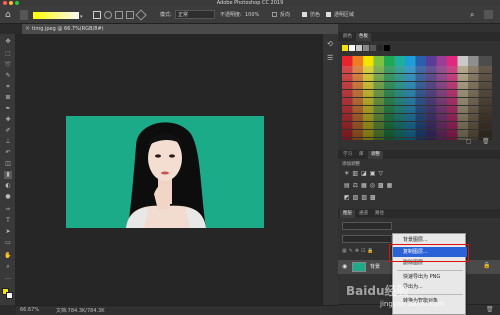  What do you see at coordinates (285, 15) in the screenshot?
I see `reverse-label: 反向` at bounding box center [285, 15].